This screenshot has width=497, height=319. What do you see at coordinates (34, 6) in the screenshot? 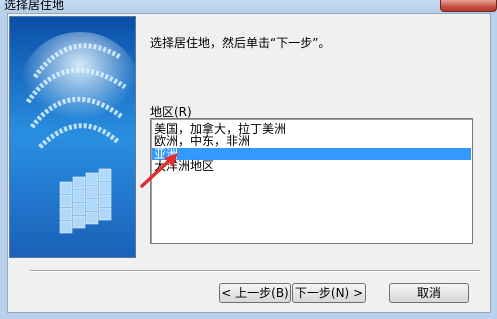
I see `window-title: 选择居住地` at bounding box center [34, 6].